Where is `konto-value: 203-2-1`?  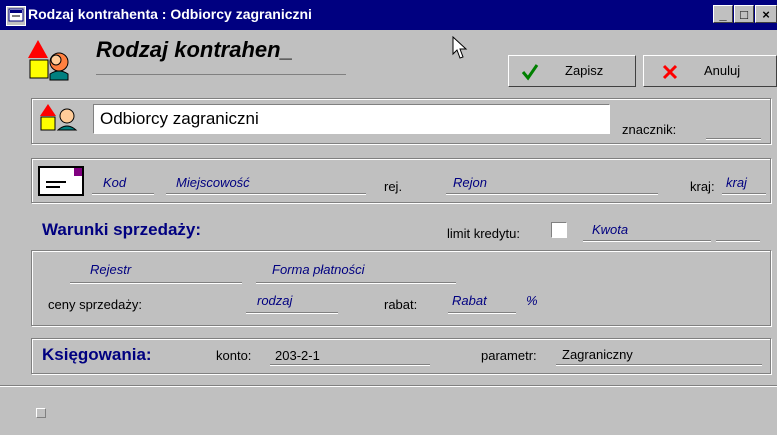 konto-value: 203-2-1 is located at coordinates (297, 355).